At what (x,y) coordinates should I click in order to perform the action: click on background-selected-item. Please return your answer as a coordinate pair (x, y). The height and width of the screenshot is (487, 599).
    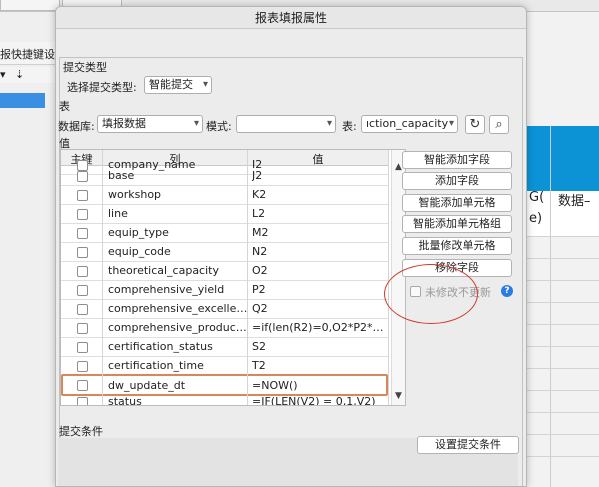
    Looking at the image, I should click on (22, 100).